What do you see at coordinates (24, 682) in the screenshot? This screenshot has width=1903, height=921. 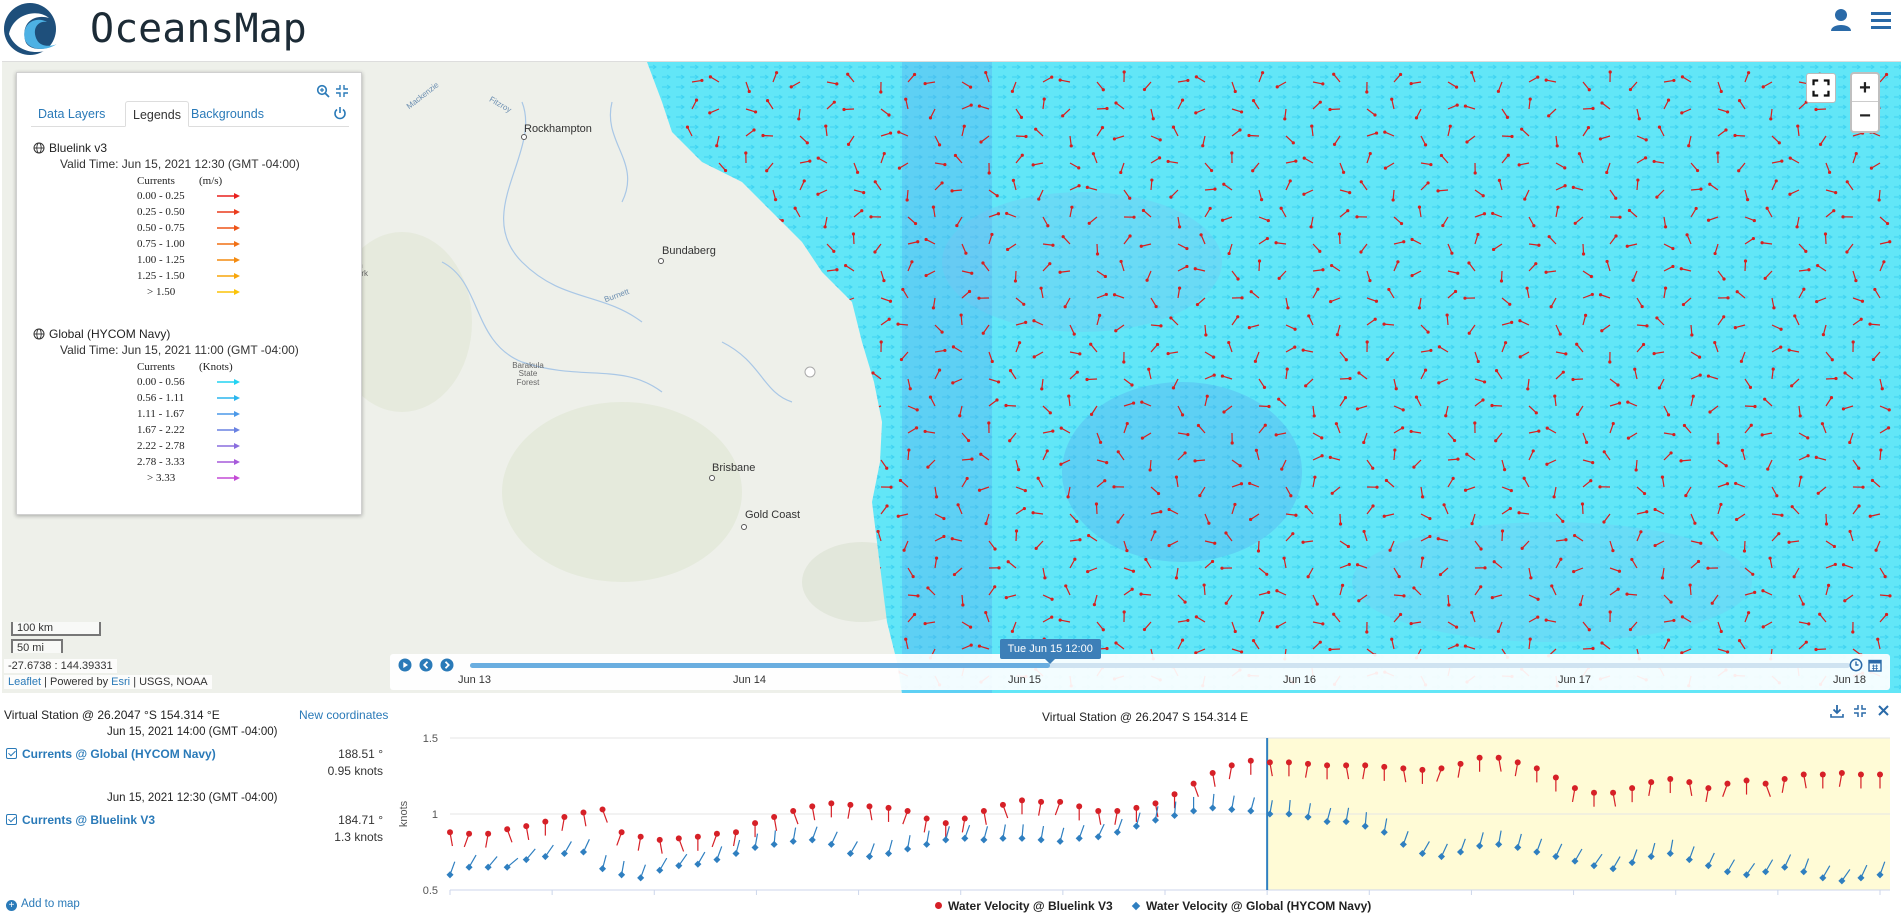 I see `leaflet-link: Leaflet` at bounding box center [24, 682].